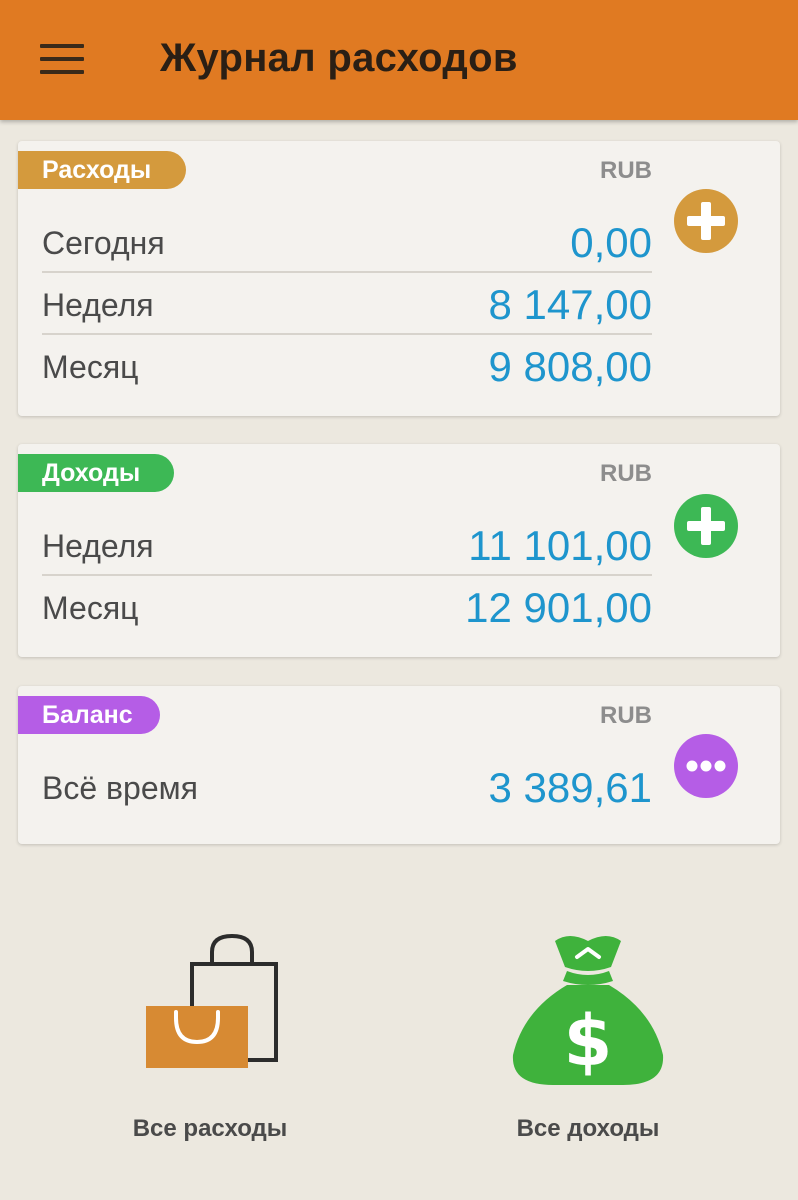 This screenshot has width=798, height=1200. I want to click on balance-more-button, so click(706, 766).